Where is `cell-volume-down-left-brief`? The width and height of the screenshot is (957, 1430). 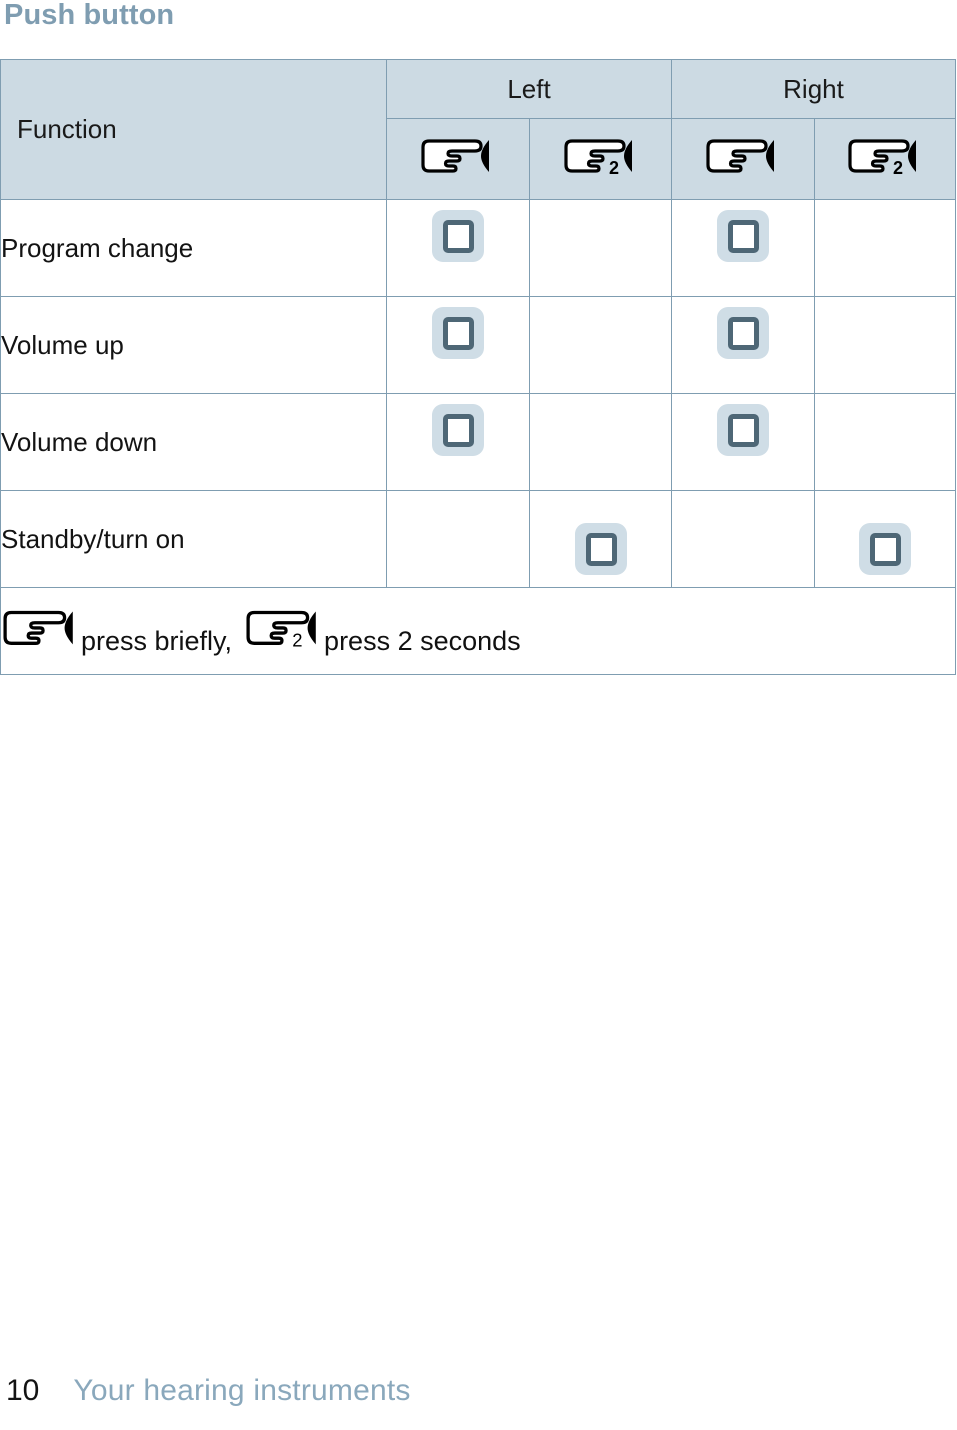 cell-volume-down-left-brief is located at coordinates (458, 442).